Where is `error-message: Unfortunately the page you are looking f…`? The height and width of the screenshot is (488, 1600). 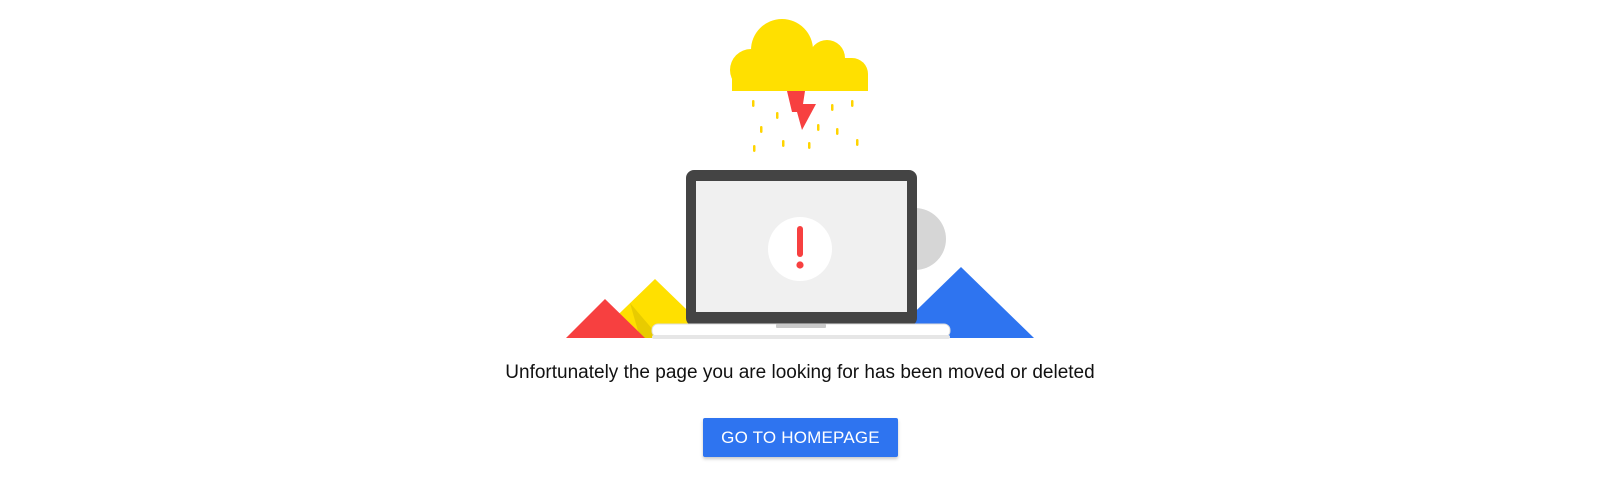 error-message: Unfortunately the page you are looking f… is located at coordinates (800, 372).